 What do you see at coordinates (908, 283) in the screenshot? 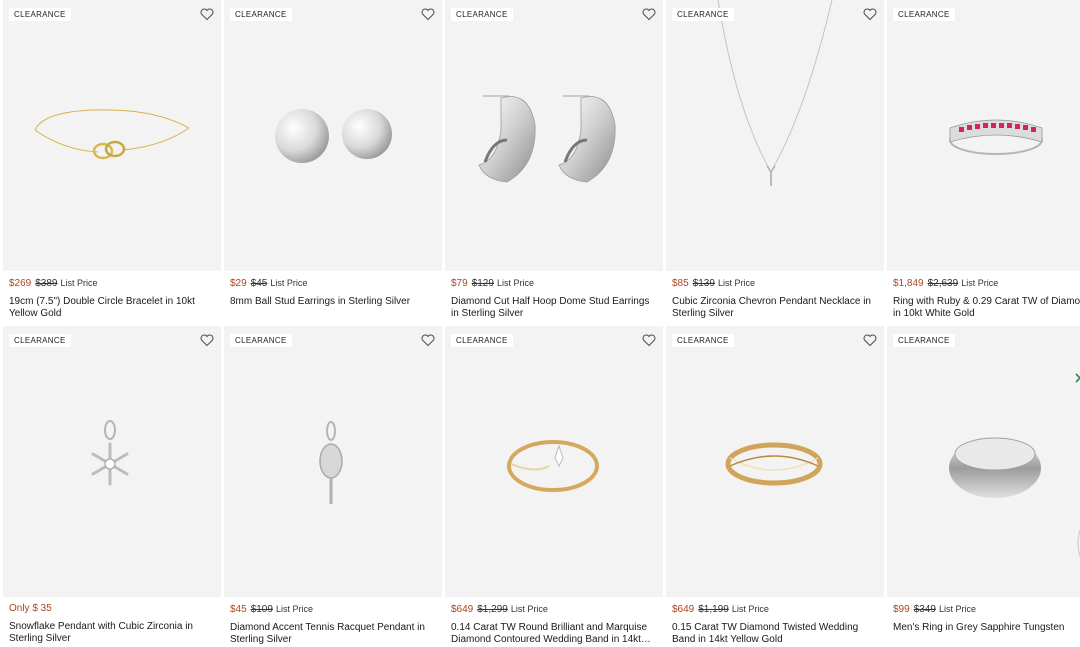
I see `sale-price: $1,849` at bounding box center [908, 283].